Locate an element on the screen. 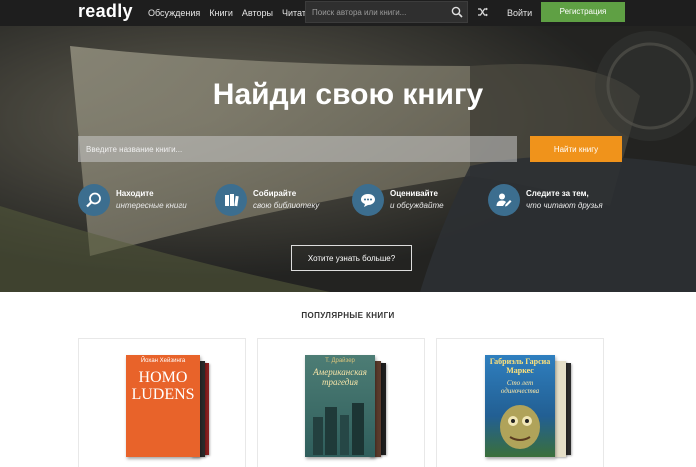 This screenshot has width=696, height=467. main-nav: Обсуждения Книги Авторы Читатели is located at coordinates (234, 13).